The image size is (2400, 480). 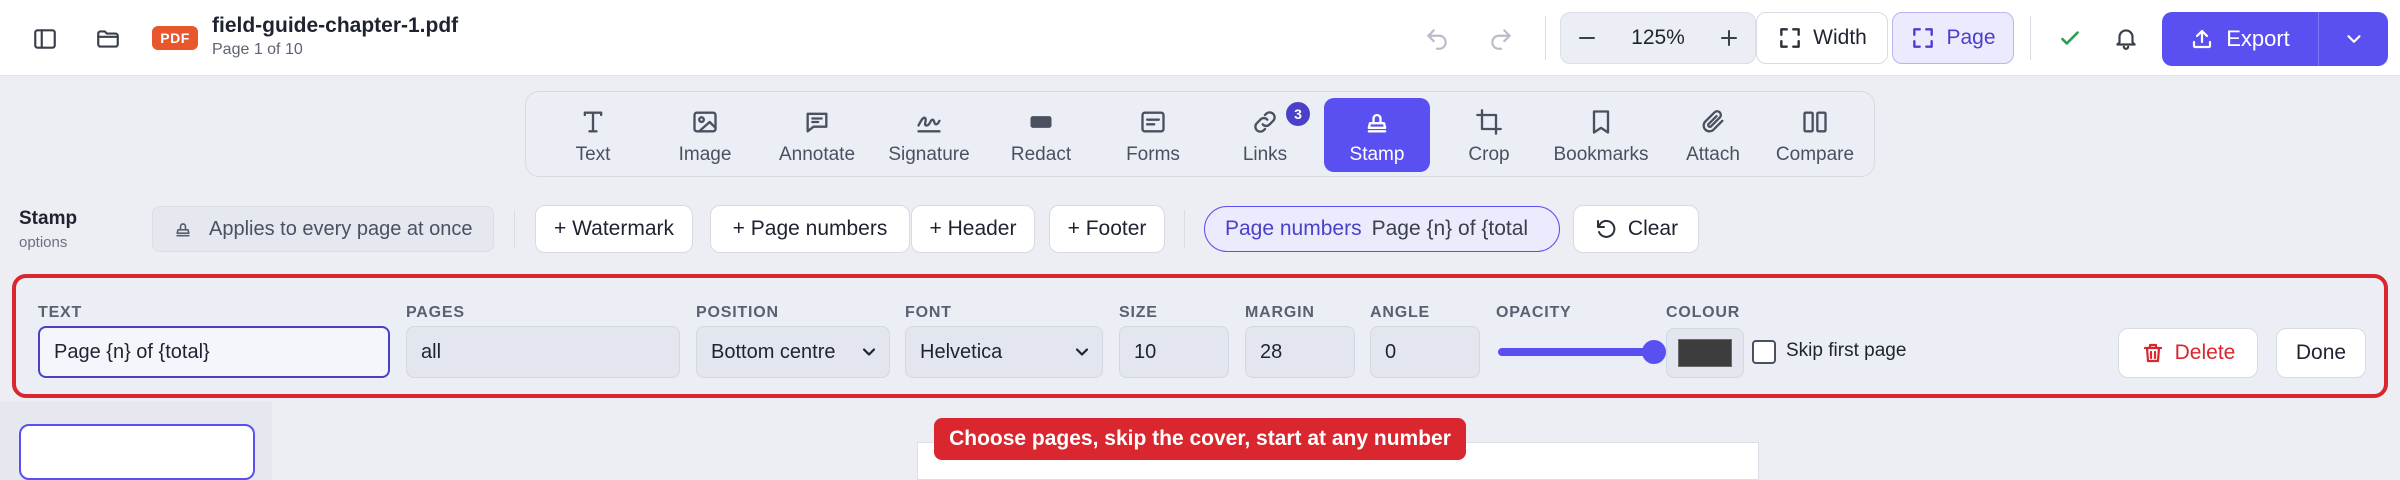 I want to click on opacity-slider-track, so click(x=1576, y=352).